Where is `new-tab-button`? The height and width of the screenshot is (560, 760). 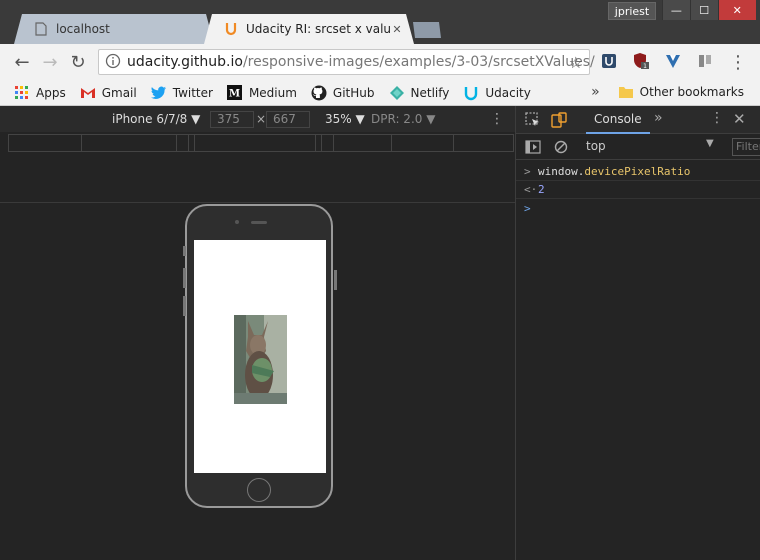
new-tab-button is located at coordinates (424, 30).